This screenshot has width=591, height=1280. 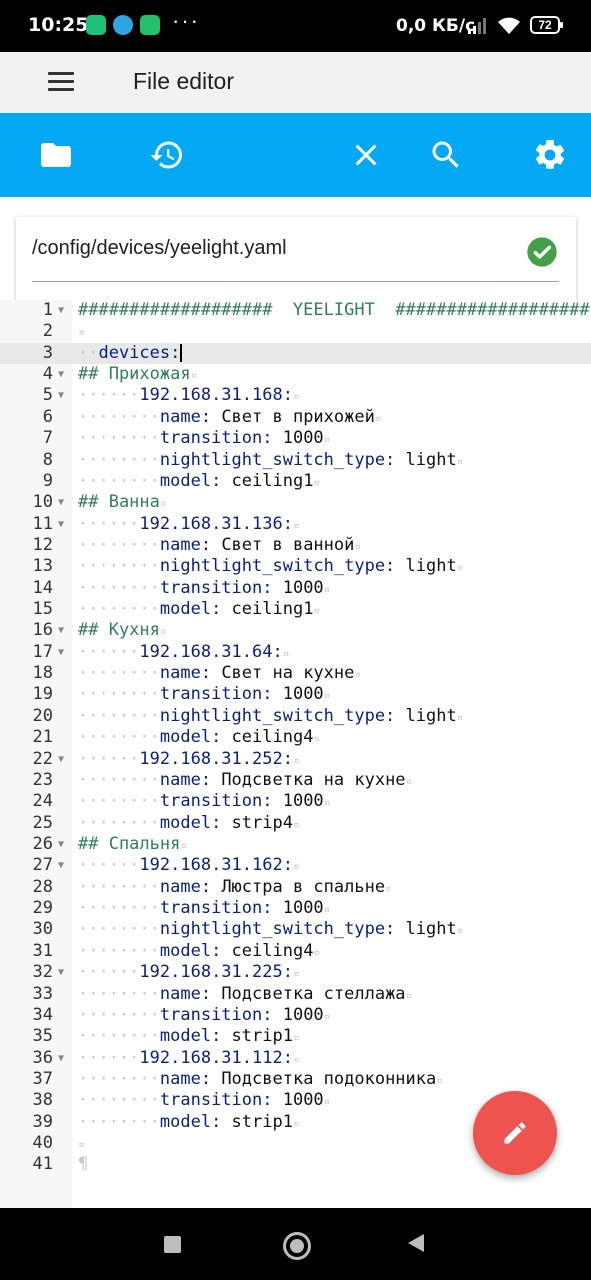 I want to click on code-line: 11 ▼ ······192.168.31.136:¤, so click(x=295, y=524).